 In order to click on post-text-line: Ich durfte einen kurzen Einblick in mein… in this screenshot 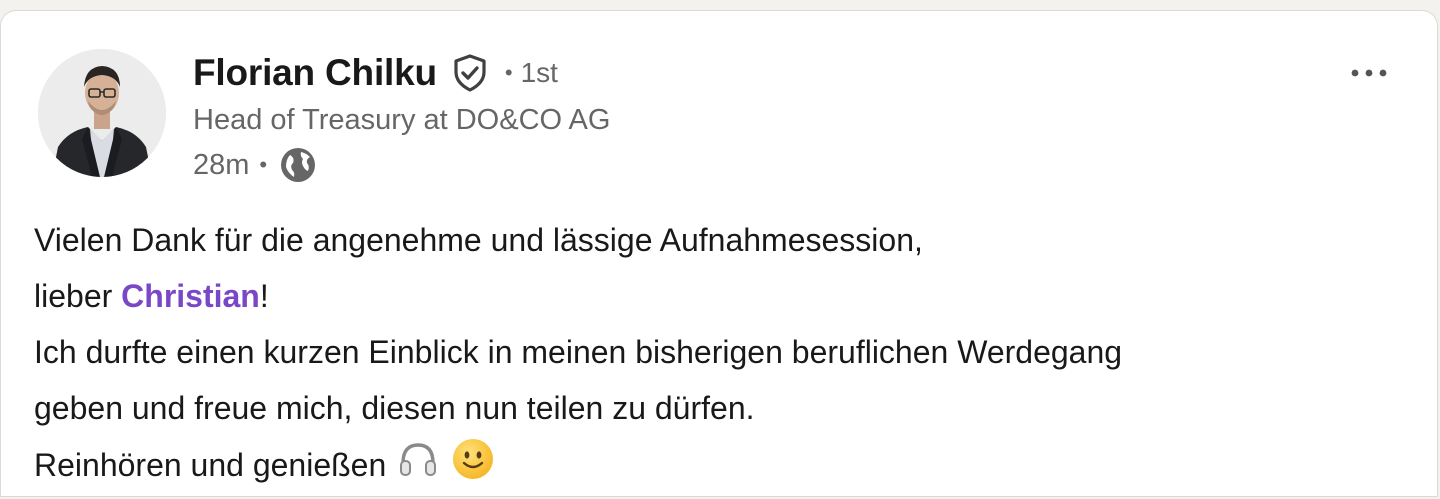, I will do `click(578, 352)`.